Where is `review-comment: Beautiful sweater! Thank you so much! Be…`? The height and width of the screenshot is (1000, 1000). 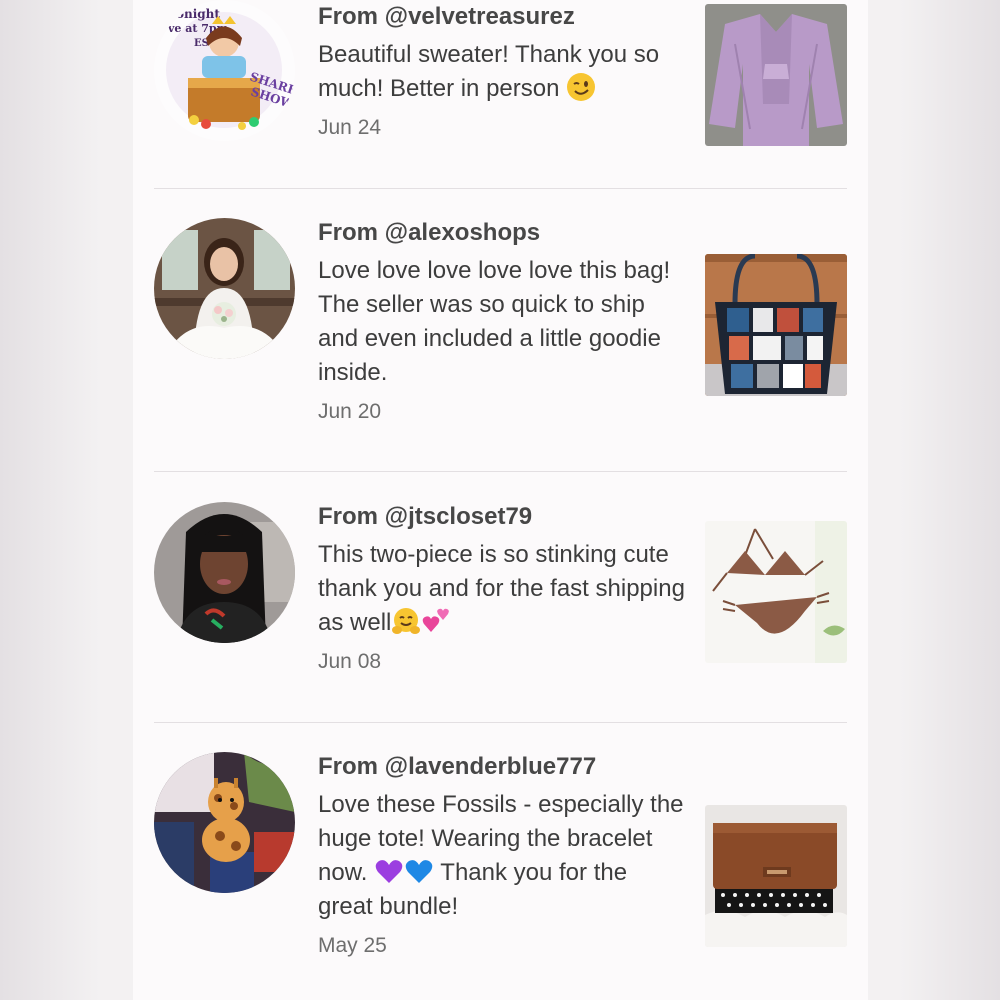 review-comment: Beautiful sweater! Thank you so much! Be… is located at coordinates (503, 72).